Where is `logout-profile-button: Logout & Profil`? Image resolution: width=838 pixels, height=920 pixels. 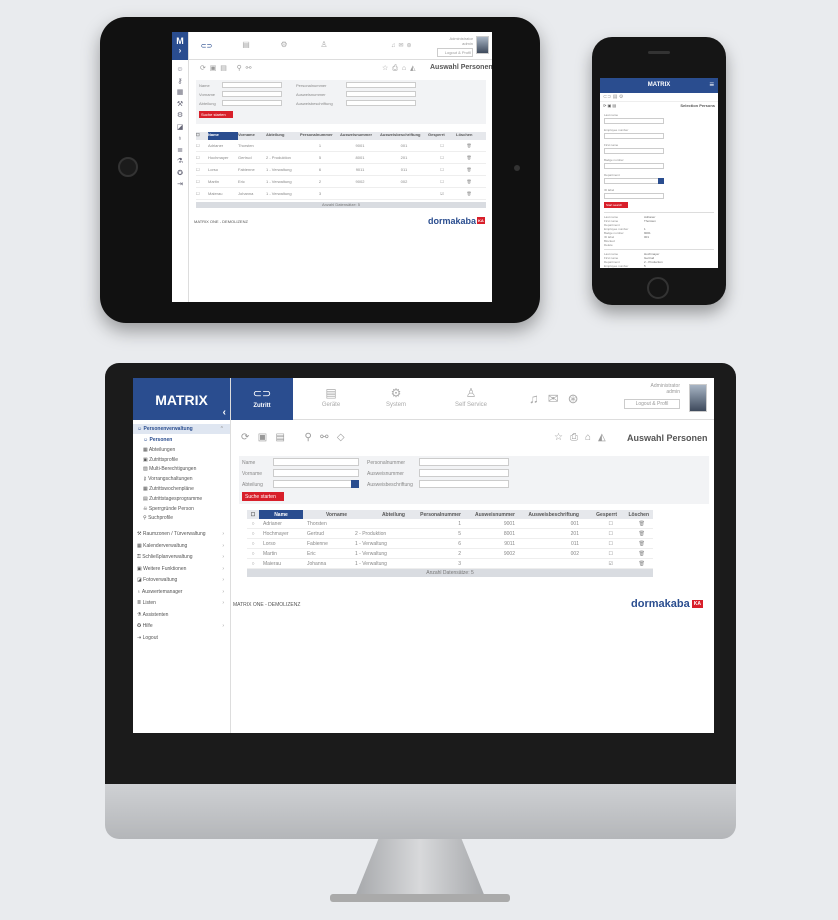 logout-profile-button: Logout & Profil is located at coordinates (652, 404).